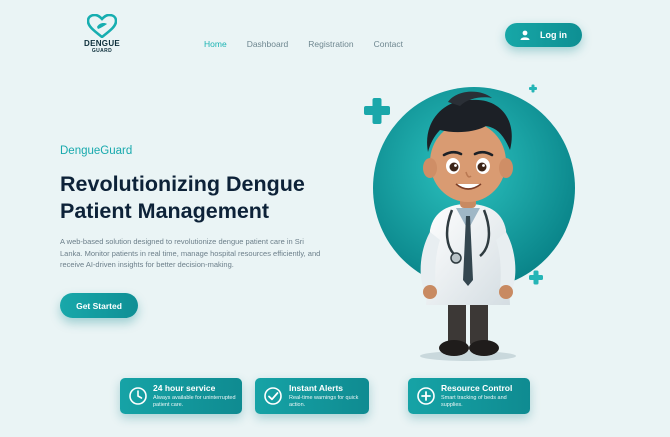 The height and width of the screenshot is (437, 670). What do you see at coordinates (215, 44) in the screenshot?
I see `nav-home: Home` at bounding box center [215, 44].